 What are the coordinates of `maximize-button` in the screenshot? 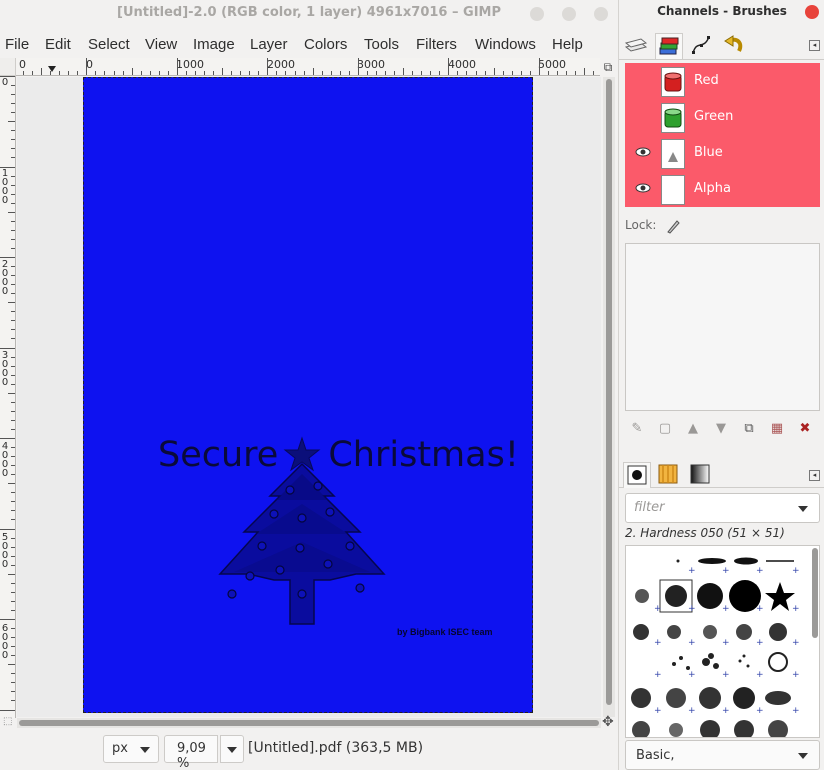 It's located at (569, 14).